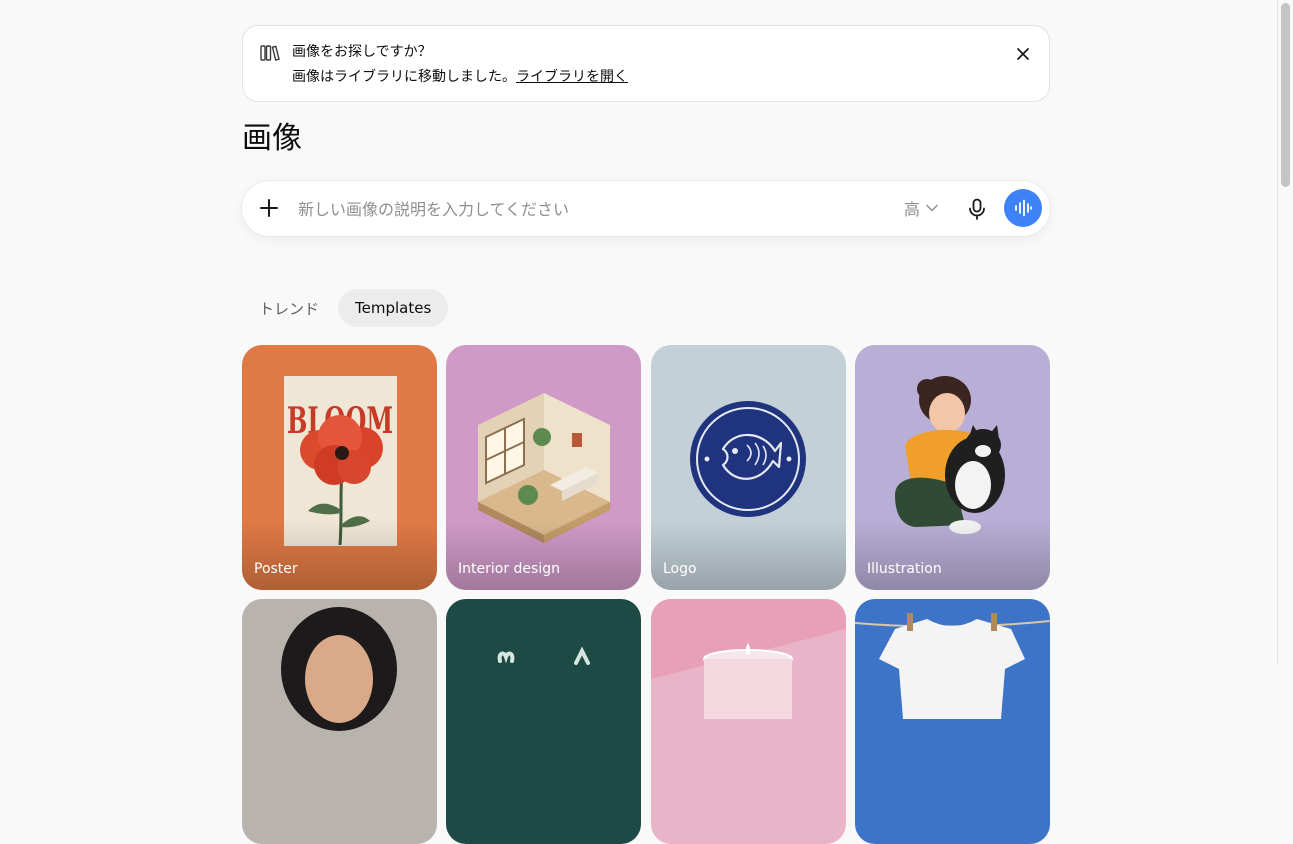  What do you see at coordinates (680, 569) in the screenshot?
I see `card-label: Logo` at bounding box center [680, 569].